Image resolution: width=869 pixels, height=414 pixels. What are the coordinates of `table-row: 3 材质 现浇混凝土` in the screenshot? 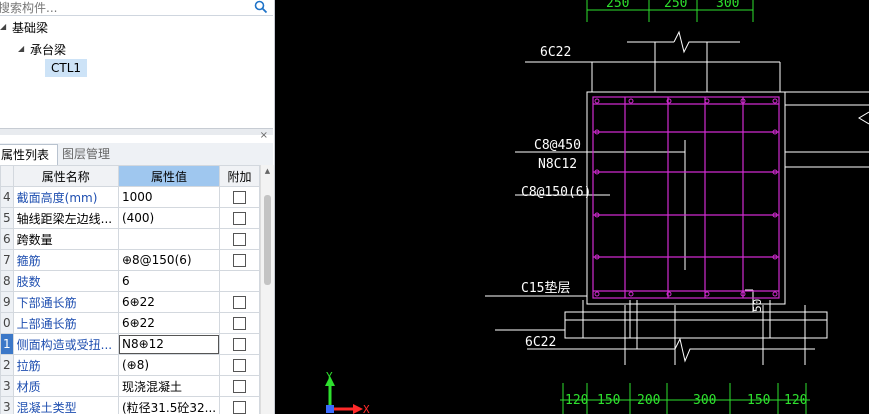 It's located at (130, 386).